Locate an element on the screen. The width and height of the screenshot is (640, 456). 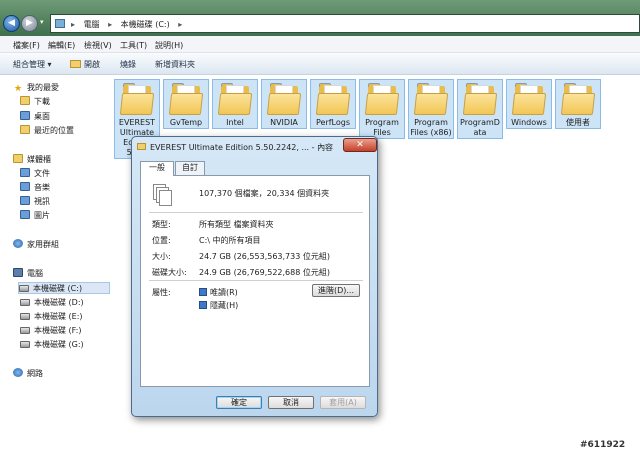
star-icon: ★ is located at coordinates (18, 89).